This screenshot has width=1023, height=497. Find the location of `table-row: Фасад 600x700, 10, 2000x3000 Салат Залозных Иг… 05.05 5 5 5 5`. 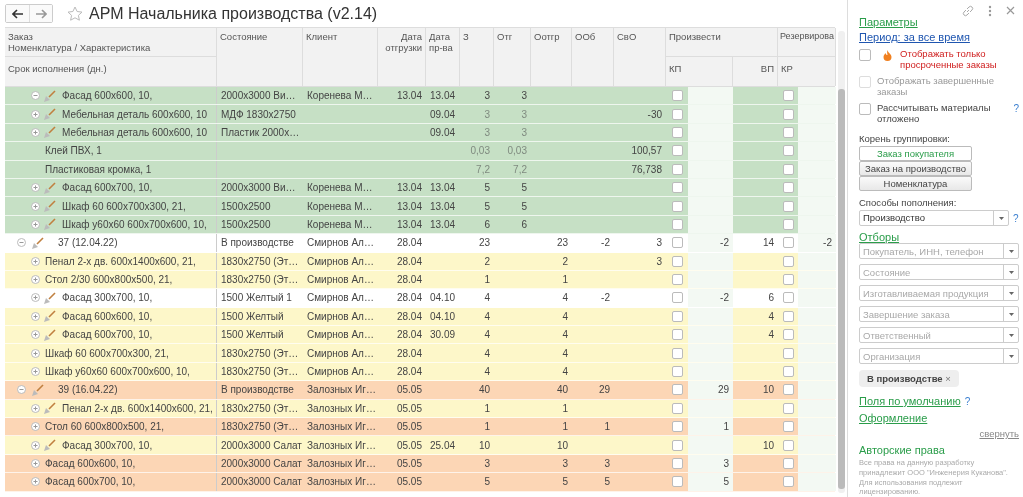

table-row: Фасад 600x700, 10, 2000x3000 Салат Залозных Иг… 05.05 5 5 5 5 is located at coordinates (420, 482).